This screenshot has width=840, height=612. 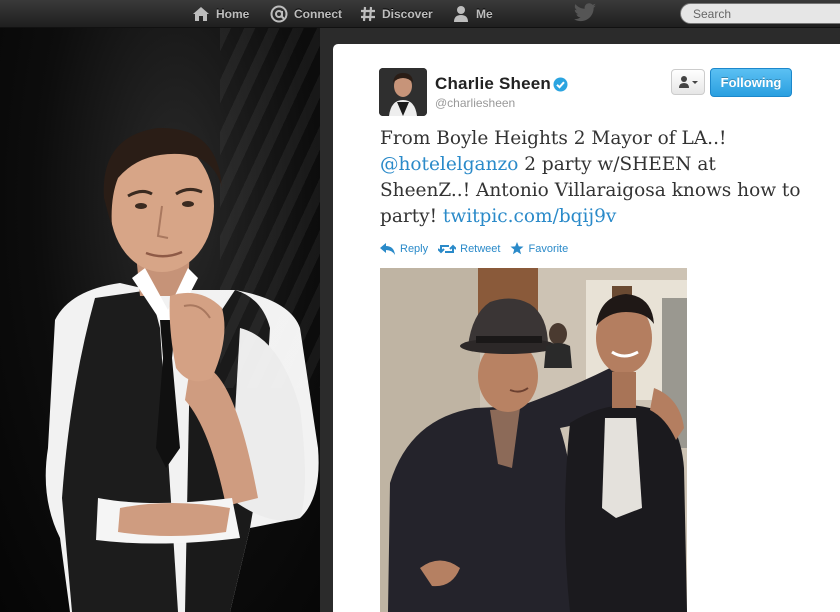 I want to click on reply-action: Reply, so click(x=404, y=248).